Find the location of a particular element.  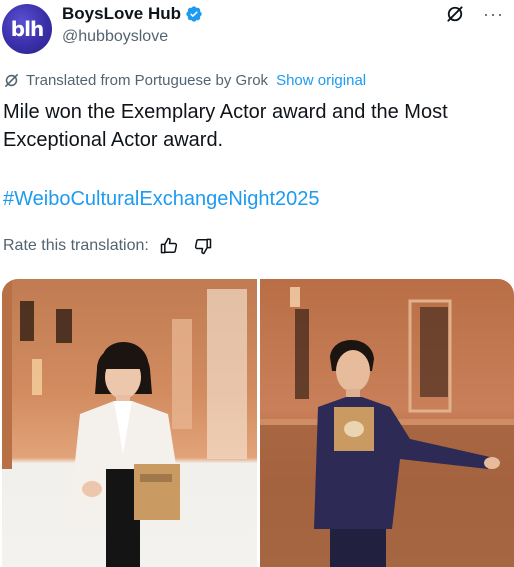

grok-small-icon is located at coordinates (11, 80).